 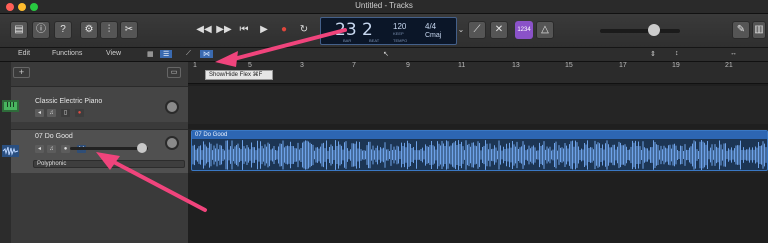 What do you see at coordinates (157, 185) in the screenshot?
I see `arrow-line-bottom` at bounding box center [157, 185].